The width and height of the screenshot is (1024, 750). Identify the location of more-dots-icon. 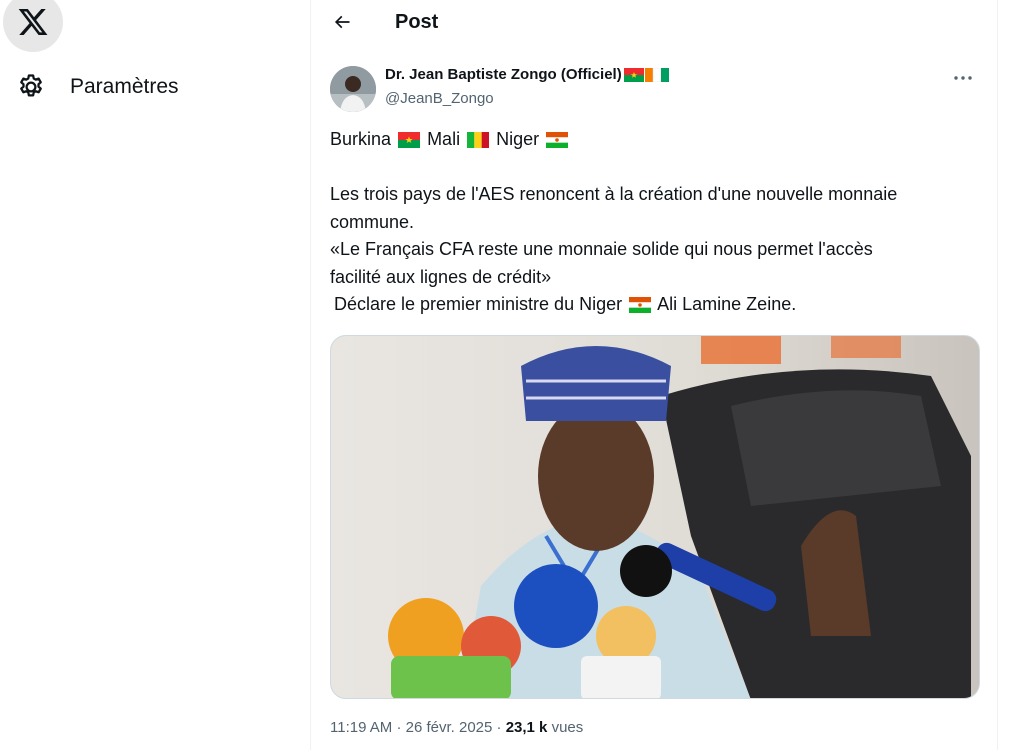
(963, 78).